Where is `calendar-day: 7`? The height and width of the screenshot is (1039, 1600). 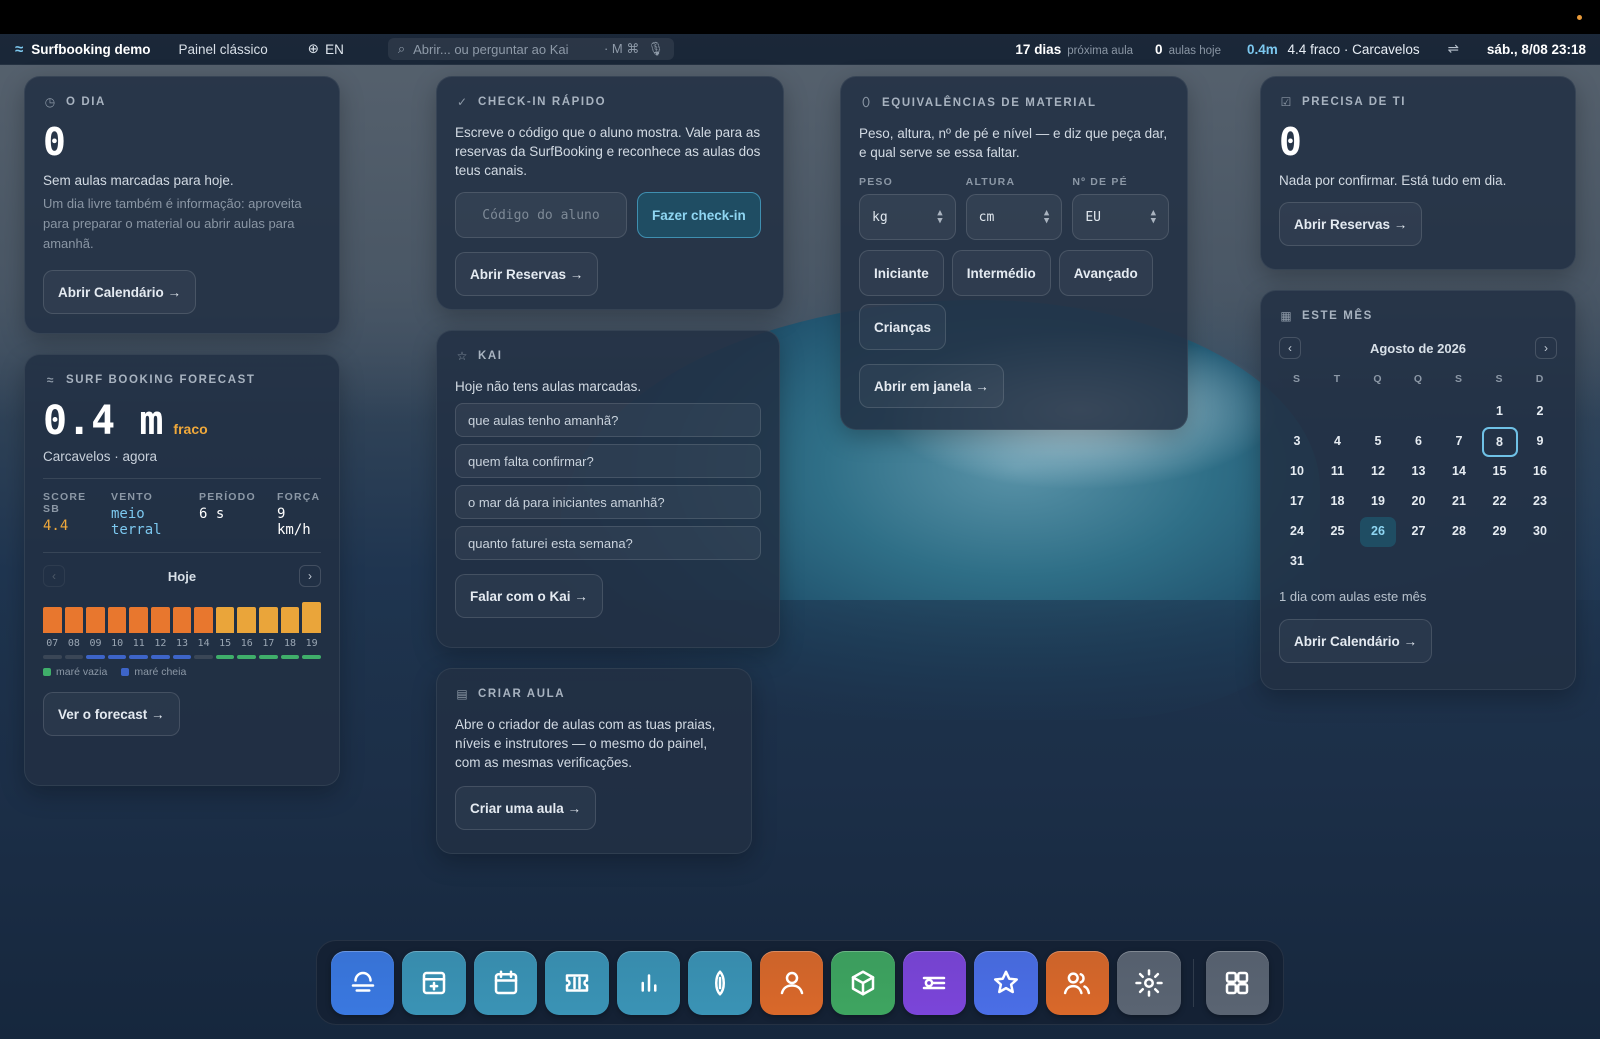 calendar-day: 7 is located at coordinates (1459, 442).